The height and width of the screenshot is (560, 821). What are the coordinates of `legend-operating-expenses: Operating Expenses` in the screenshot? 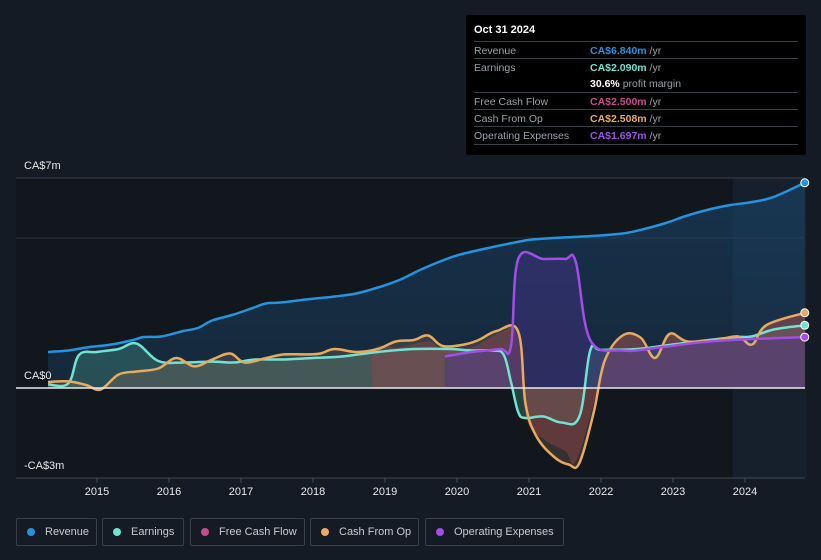 It's located at (494, 532).